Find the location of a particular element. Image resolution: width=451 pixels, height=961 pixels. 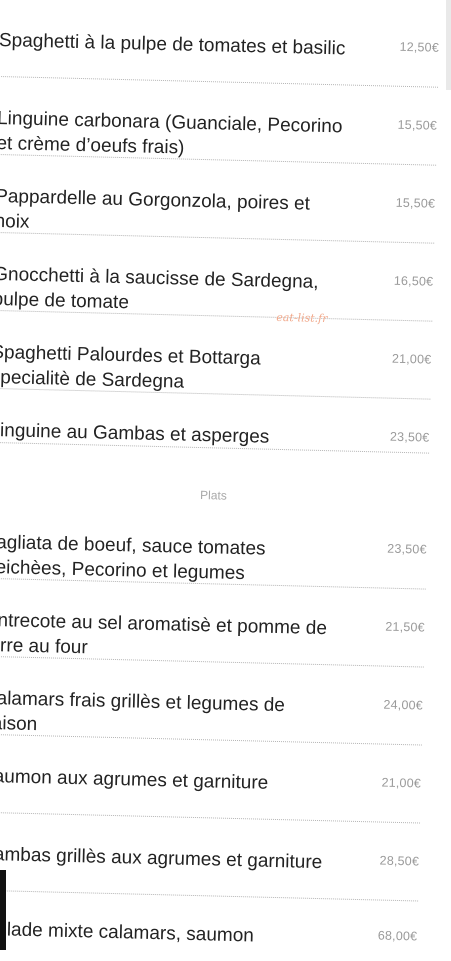

menu-item-price: 12,50€ is located at coordinates (419, 47).